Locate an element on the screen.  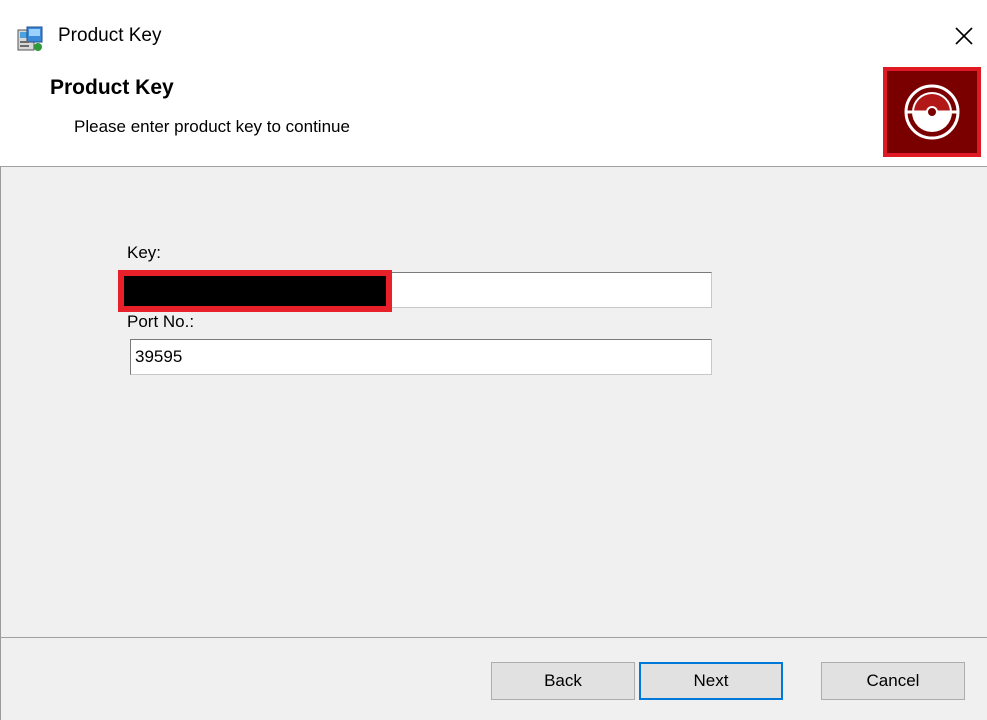
next-button: Next is located at coordinates (711, 681).